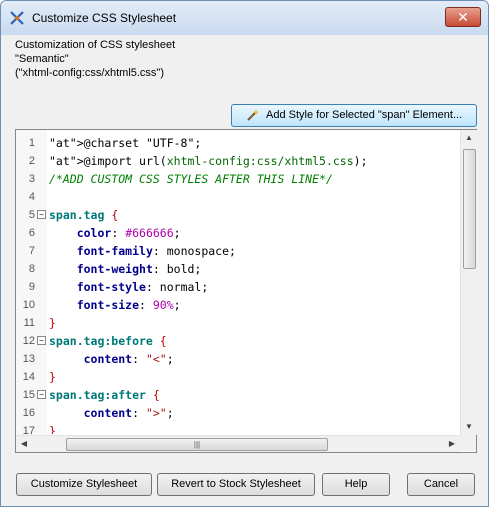 The height and width of the screenshot is (507, 489). What do you see at coordinates (31, 143) in the screenshot?
I see `line-number: 1` at bounding box center [31, 143].